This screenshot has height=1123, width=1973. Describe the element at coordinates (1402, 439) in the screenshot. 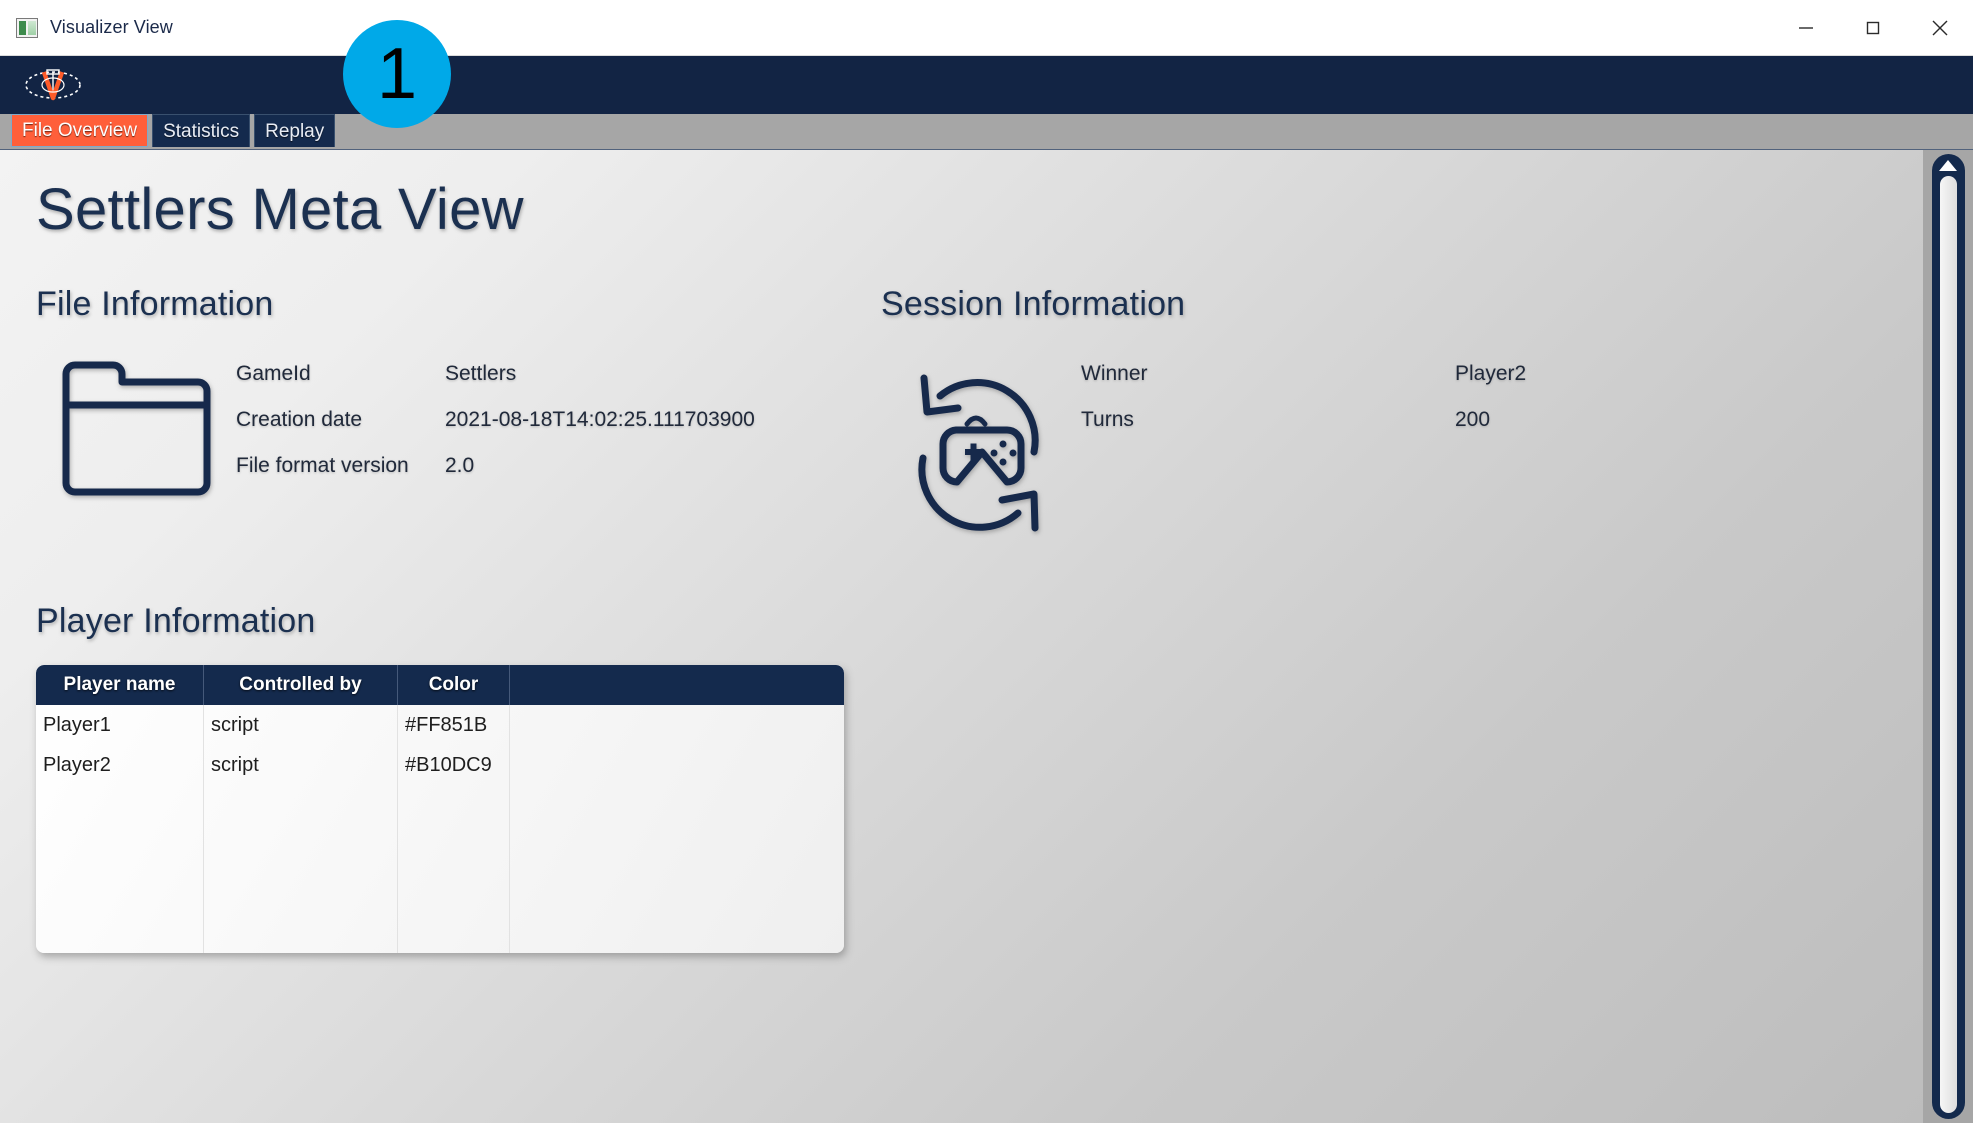

I see `session-information-block: Winner Player2 Turns 200` at that location.